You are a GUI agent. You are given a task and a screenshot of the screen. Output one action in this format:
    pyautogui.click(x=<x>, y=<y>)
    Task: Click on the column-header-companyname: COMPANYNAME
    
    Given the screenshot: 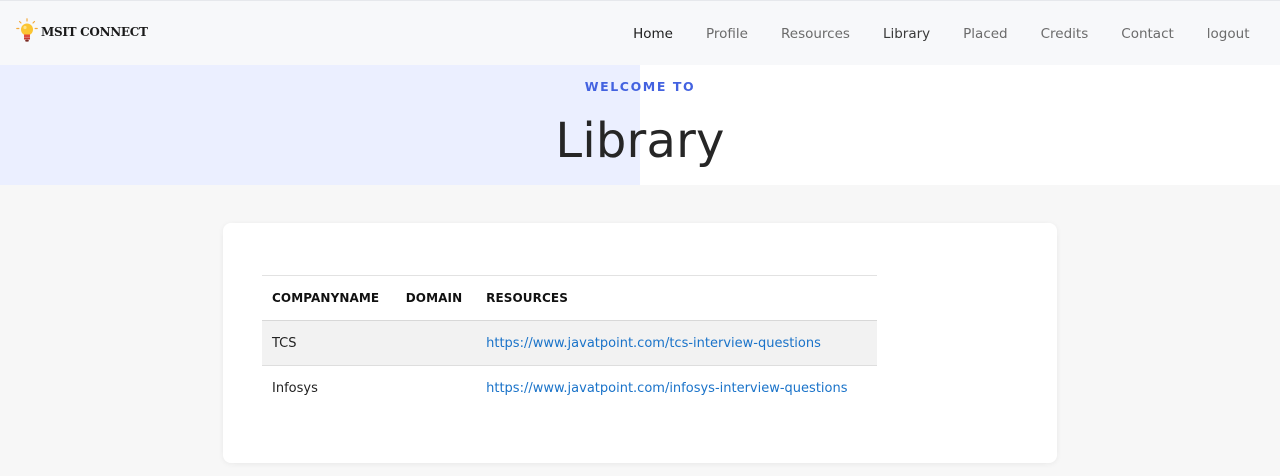 What is the action you would take?
    pyautogui.click(x=329, y=298)
    